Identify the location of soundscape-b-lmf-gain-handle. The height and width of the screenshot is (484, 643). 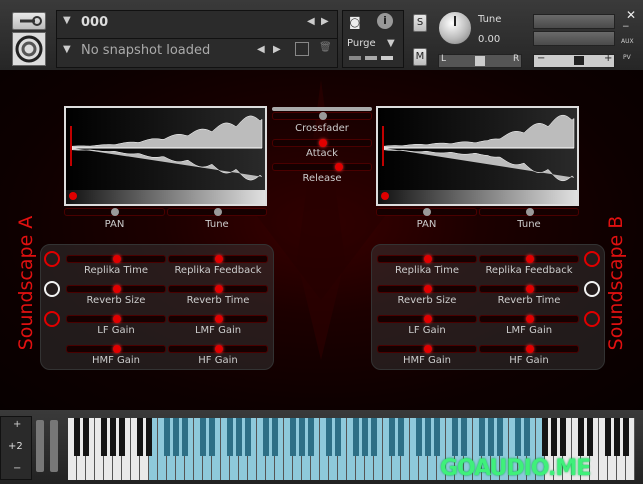
(530, 319).